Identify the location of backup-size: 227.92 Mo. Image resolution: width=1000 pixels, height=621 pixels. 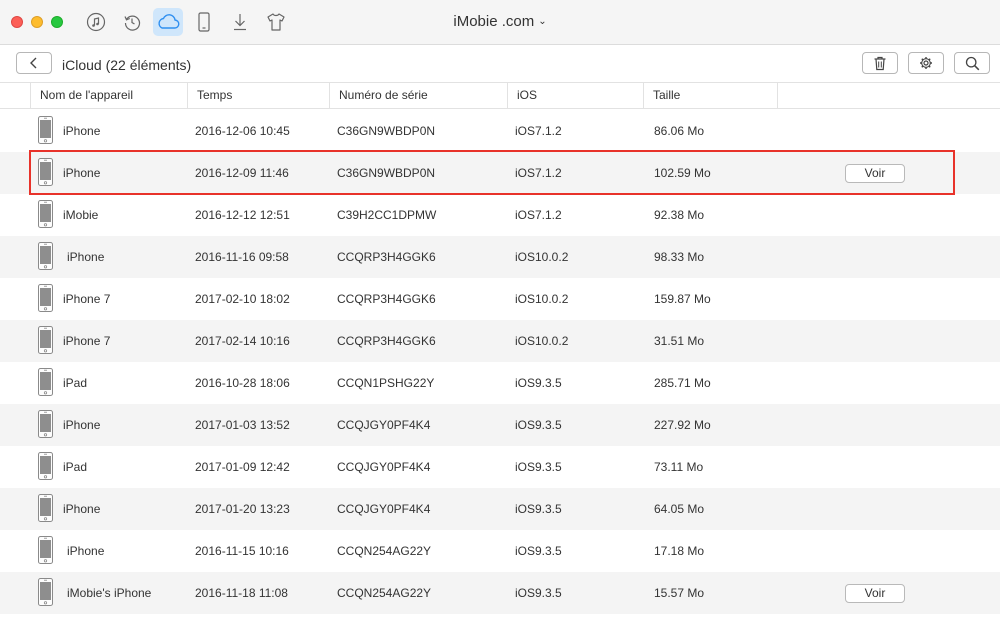
(682, 425).